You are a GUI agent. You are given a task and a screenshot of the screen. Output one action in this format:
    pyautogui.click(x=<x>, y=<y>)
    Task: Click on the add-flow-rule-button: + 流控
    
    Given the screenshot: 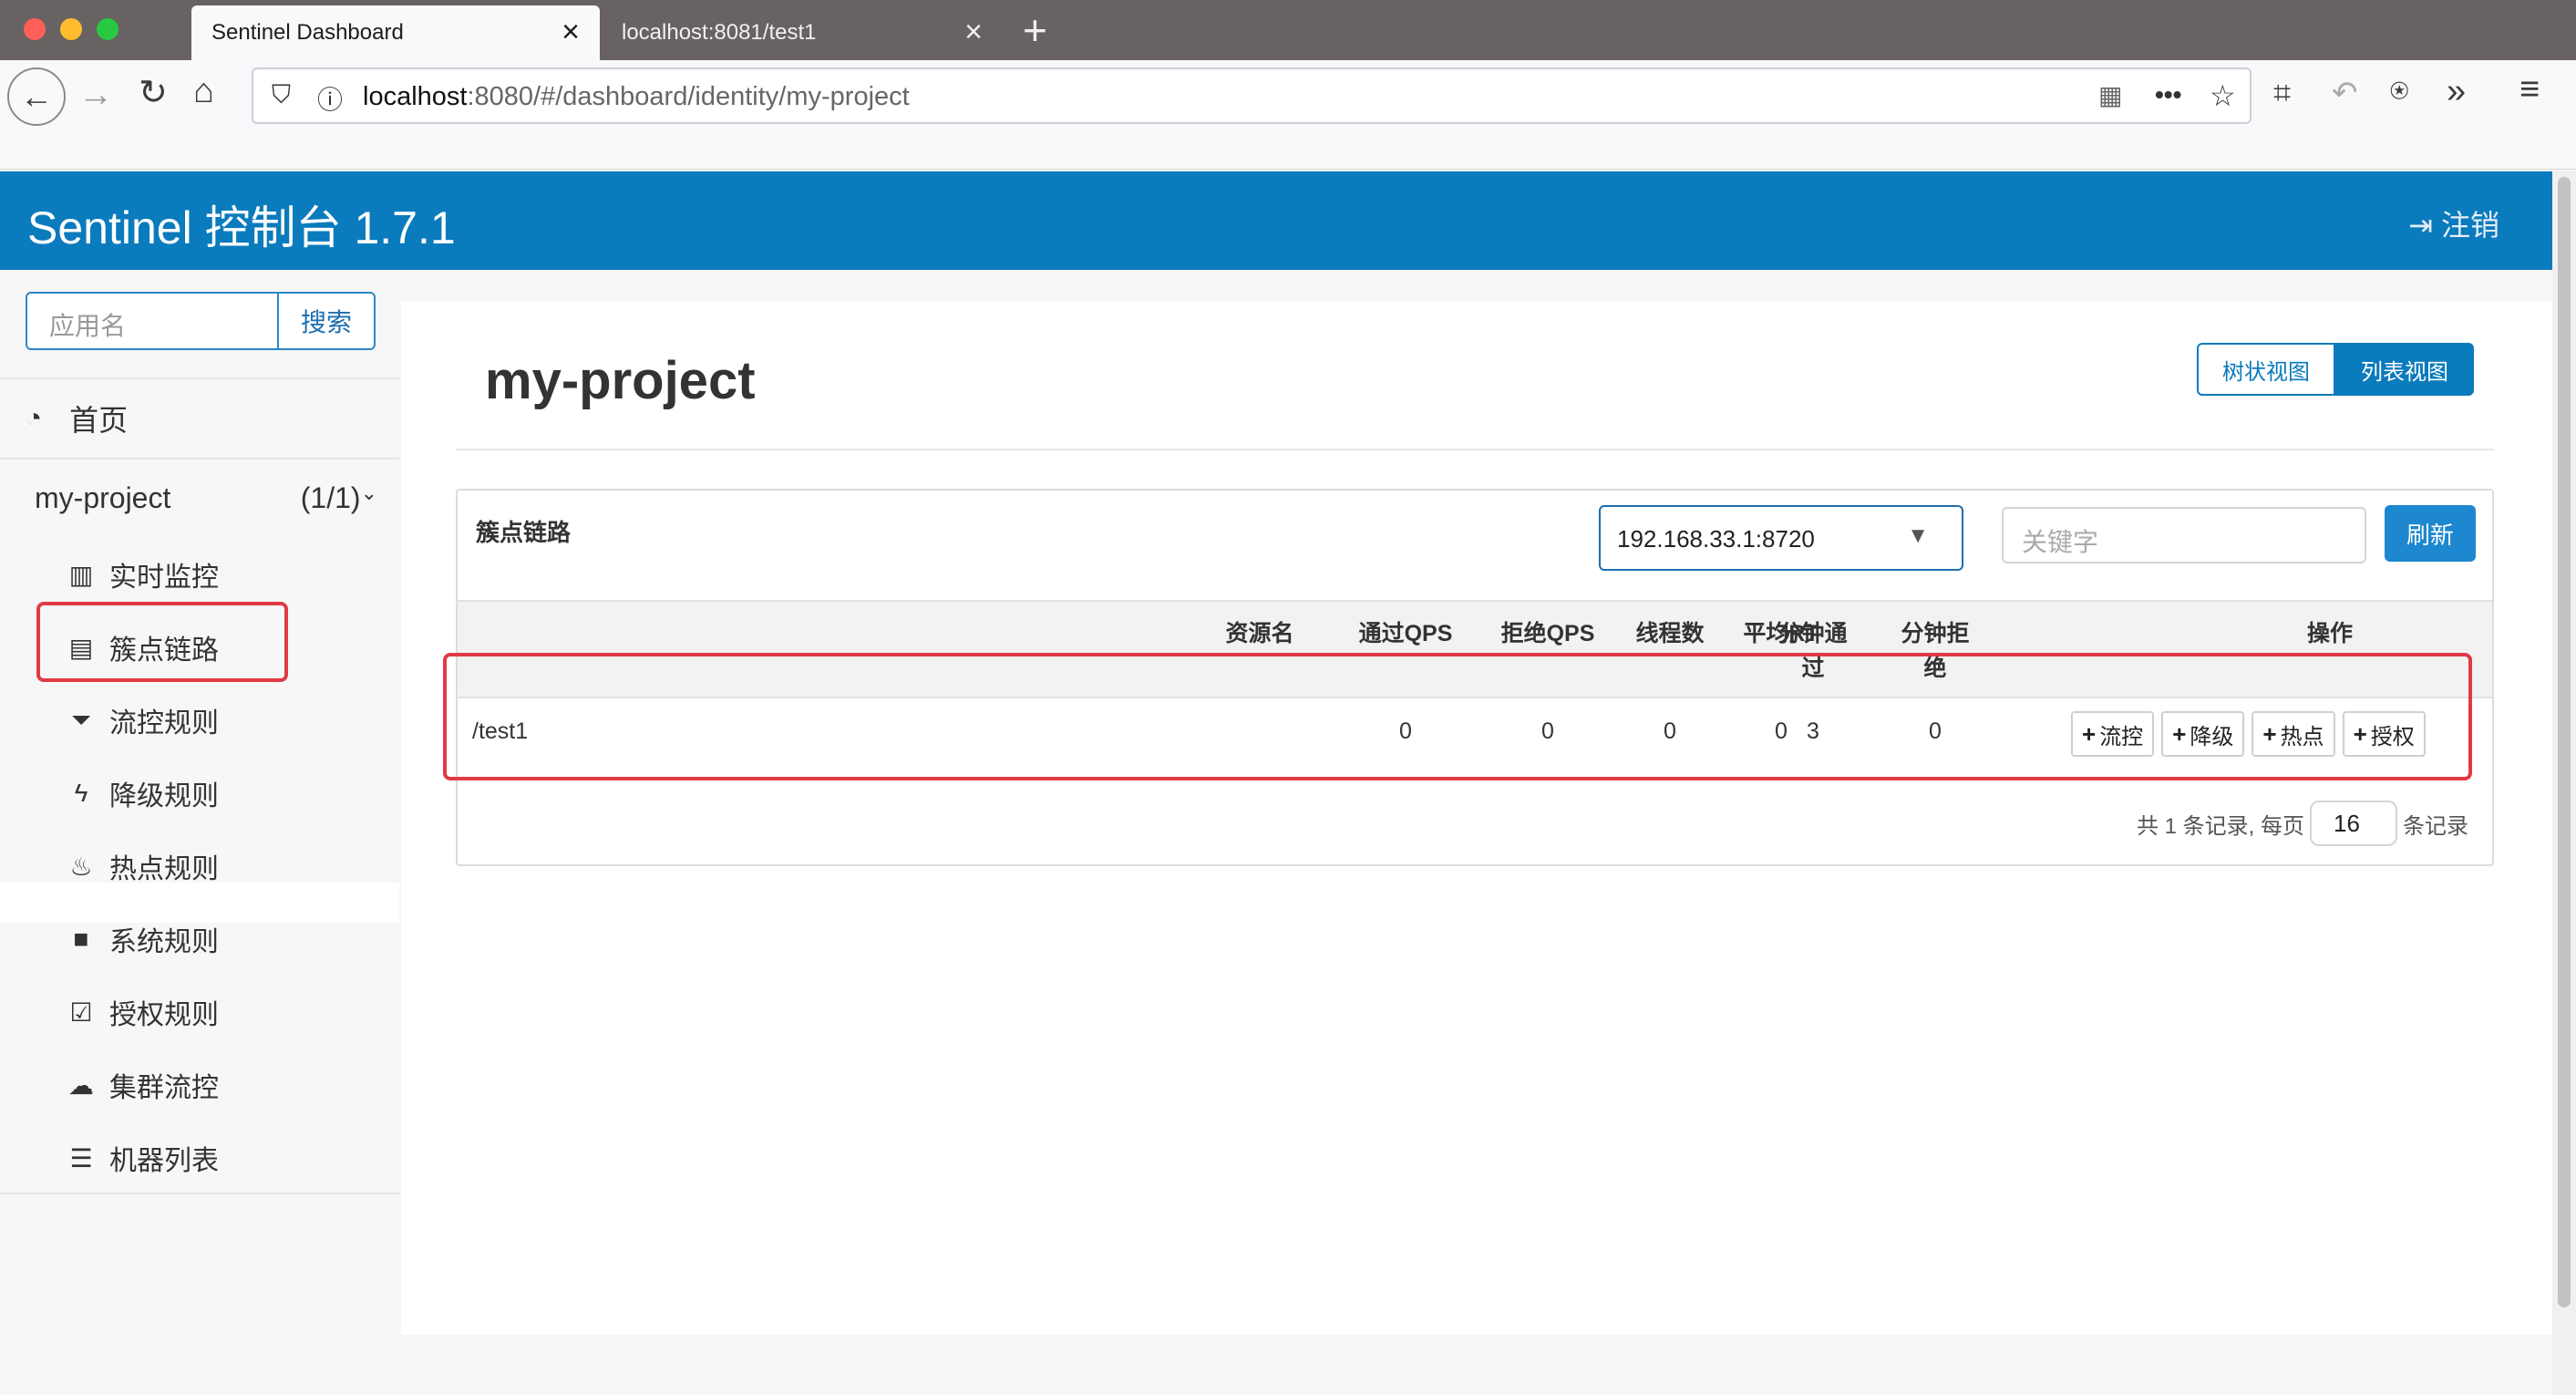 What is the action you would take?
    pyautogui.click(x=2113, y=734)
    